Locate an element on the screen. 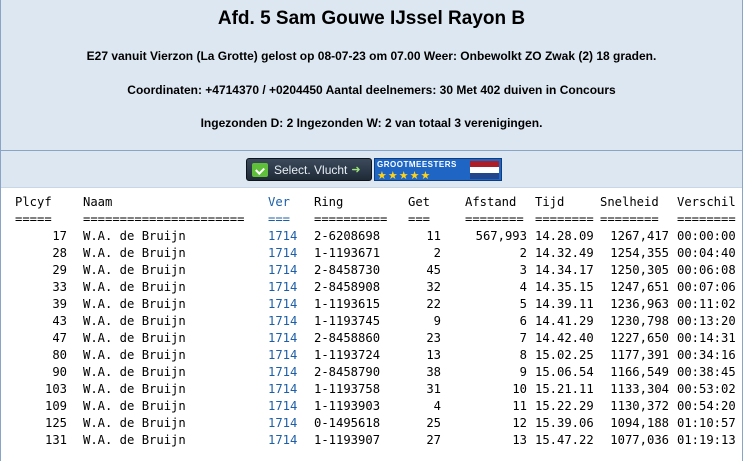 Image resolution: width=743 pixels, height=461 pixels. cell-verschil: 00:00:00 is located at coordinates (706, 236).